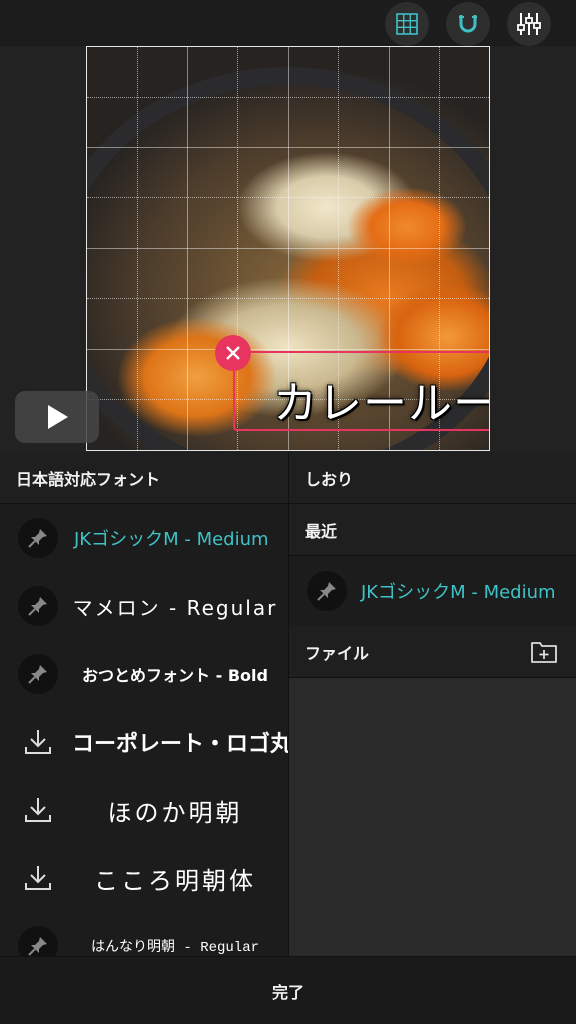 This screenshot has height=1024, width=576. What do you see at coordinates (144, 478) in the screenshot?
I see `section-title-japanese-fonts: 日本語対応フォント` at bounding box center [144, 478].